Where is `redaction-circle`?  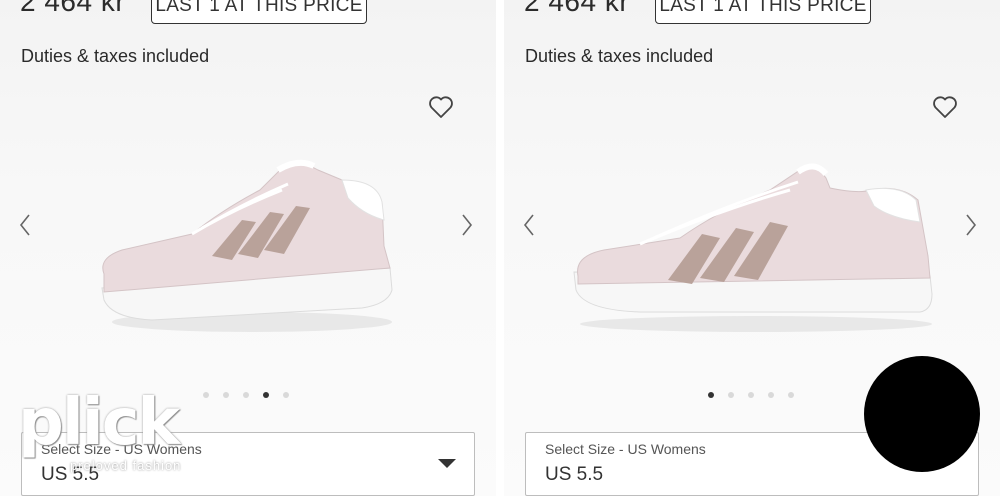 redaction-circle is located at coordinates (922, 414).